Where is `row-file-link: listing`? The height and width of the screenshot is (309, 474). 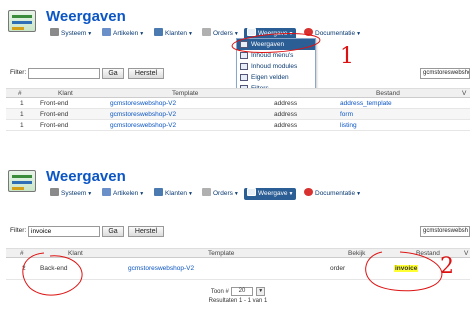 row-file-link: listing is located at coordinates (348, 125).